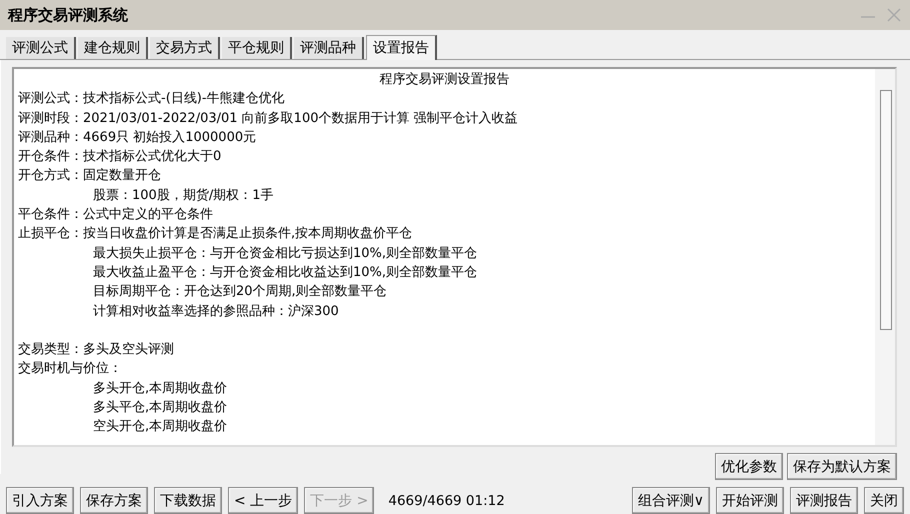 The image size is (910, 514). I want to click on panel-button: 优化参数, so click(749, 466).